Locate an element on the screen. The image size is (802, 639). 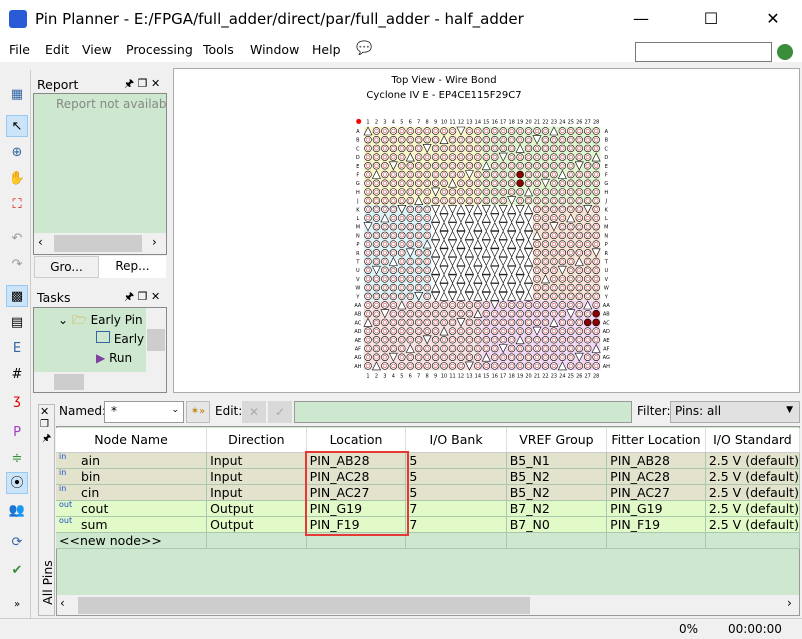
menu-file: File is located at coordinates (19, 49).